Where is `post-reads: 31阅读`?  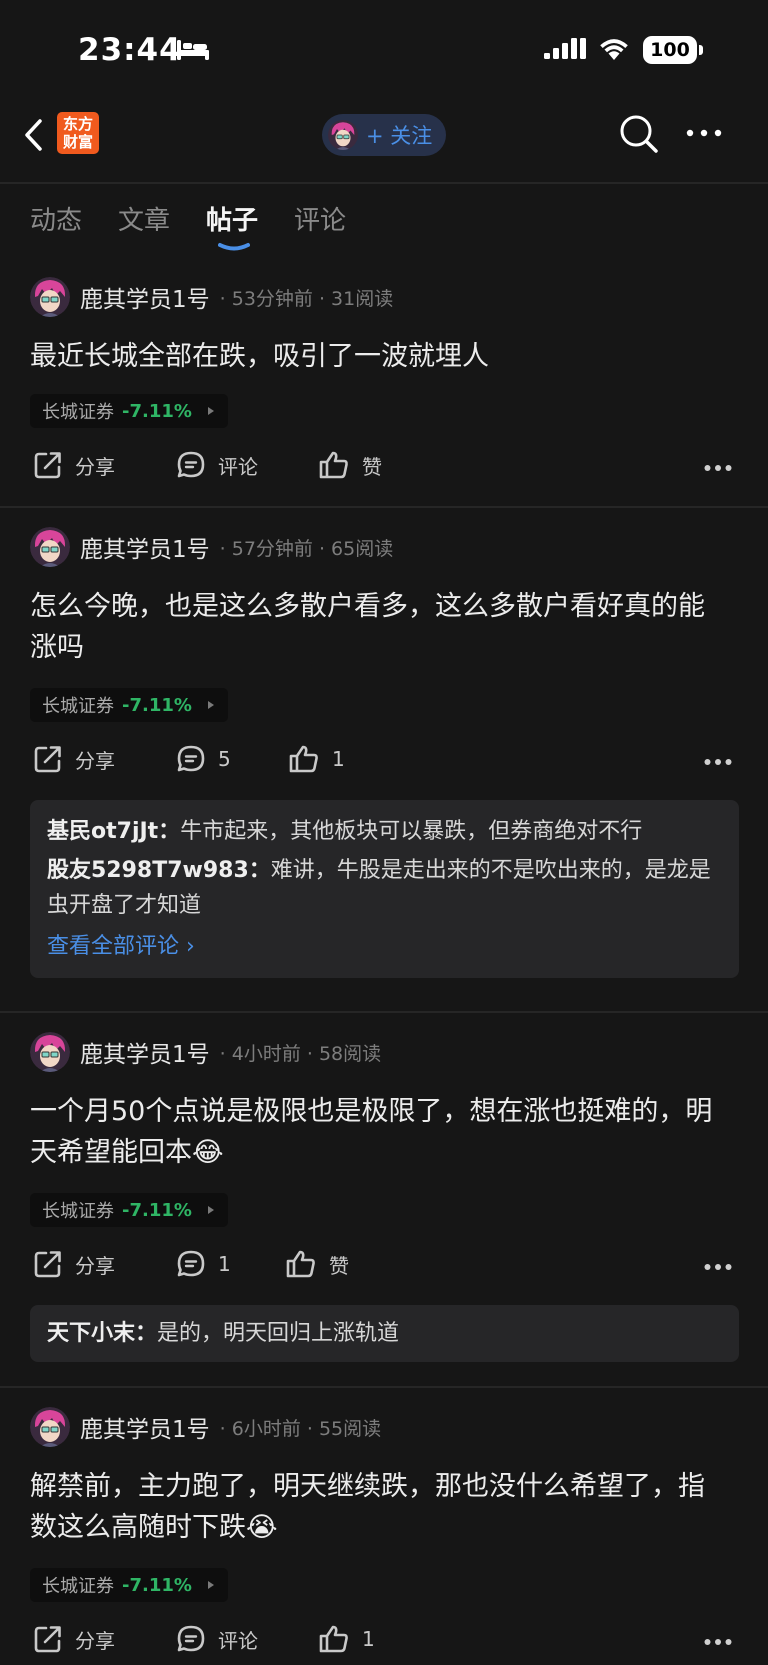 post-reads: 31阅读 is located at coordinates (362, 298).